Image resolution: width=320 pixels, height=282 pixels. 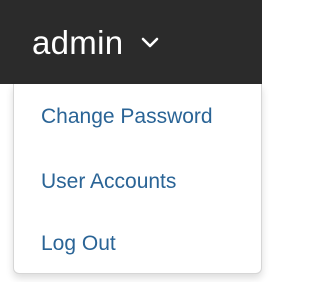 What do you see at coordinates (108, 182) in the screenshot?
I see `menu-item-user-accounts: User Accounts` at bounding box center [108, 182].